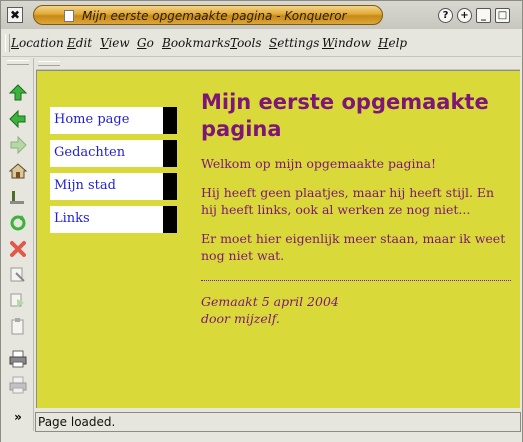 This screenshot has height=442, width=523. I want to click on close-button: ✖, so click(15, 15).